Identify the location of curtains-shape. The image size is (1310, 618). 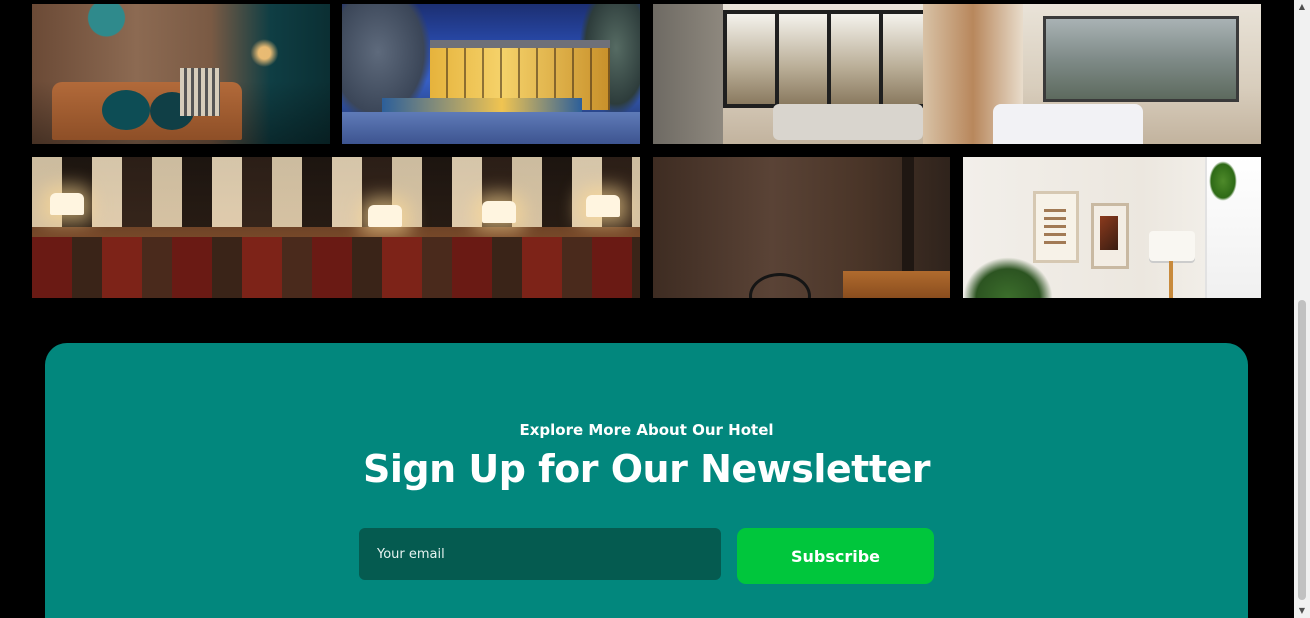
(336, 192).